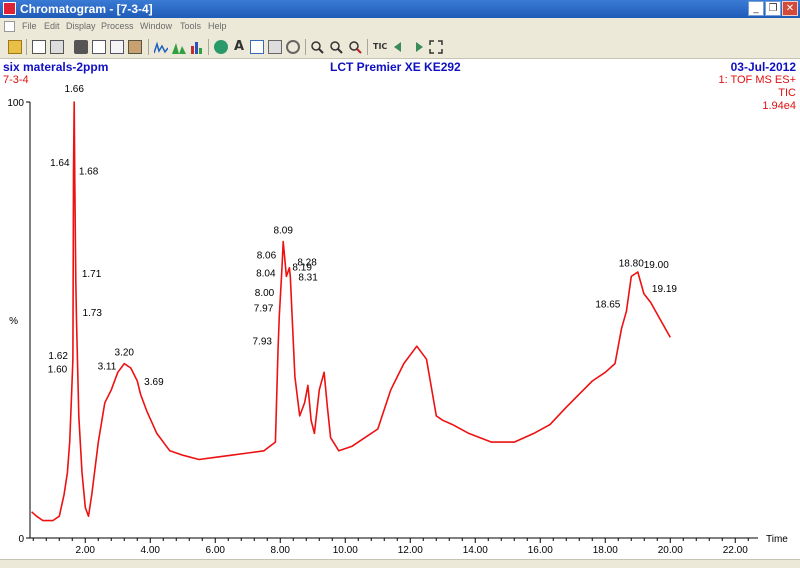  I want to click on peak-label: 3.20, so click(125, 353).